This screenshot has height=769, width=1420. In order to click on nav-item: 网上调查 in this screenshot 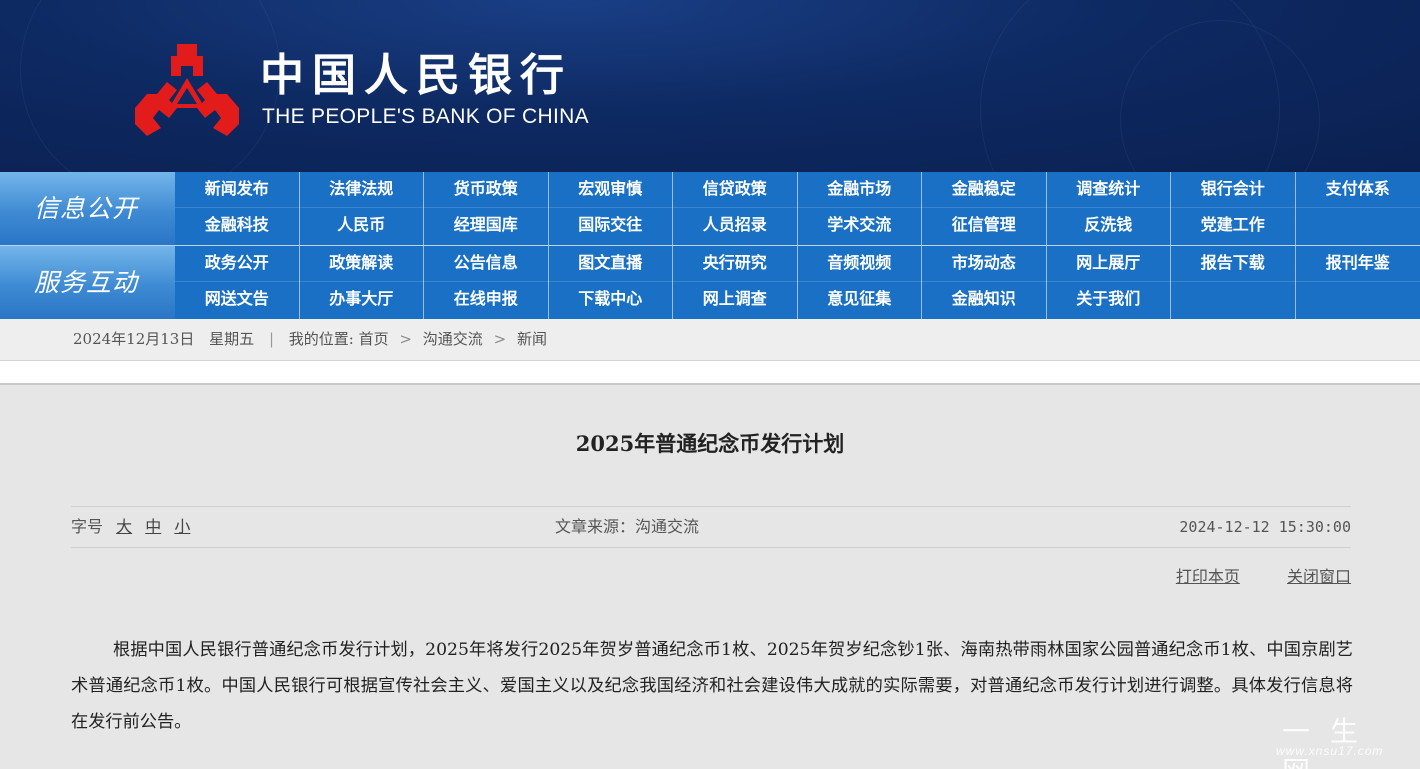, I will do `click(735, 300)`.